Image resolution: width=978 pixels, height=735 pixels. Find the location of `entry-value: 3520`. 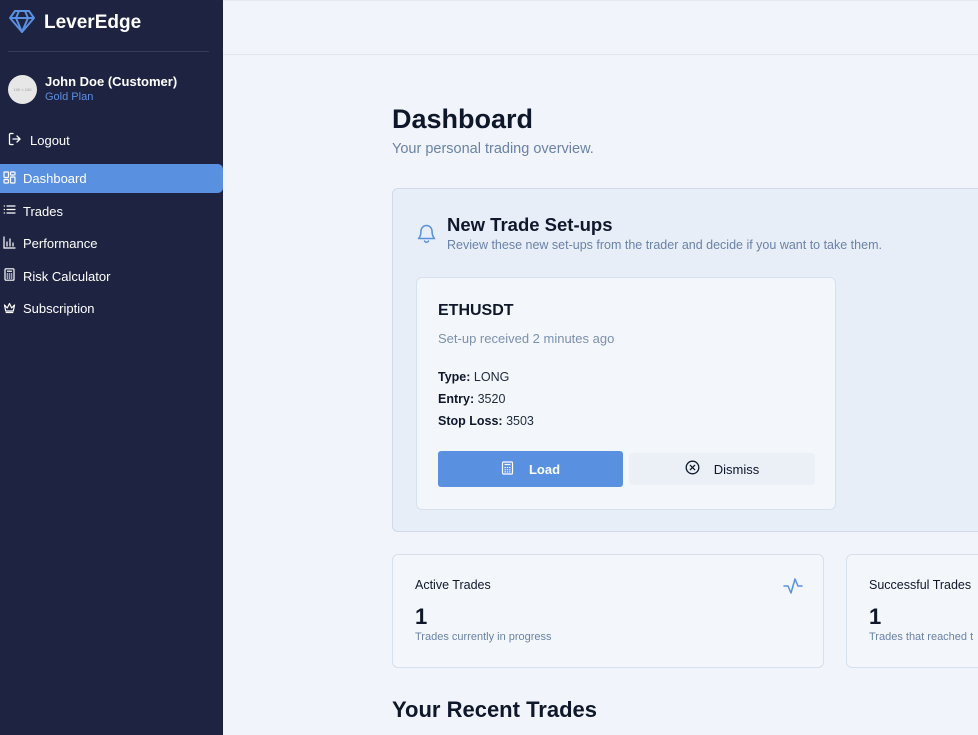

entry-value: 3520 is located at coordinates (491, 399).